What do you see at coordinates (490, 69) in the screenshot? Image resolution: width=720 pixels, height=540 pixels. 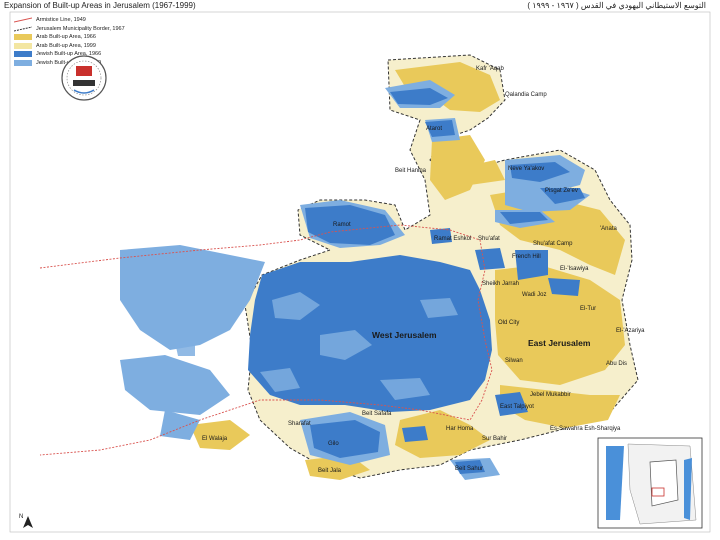 I see `label-kafr-aqab: Kafr 'Aqab` at bounding box center [490, 69].